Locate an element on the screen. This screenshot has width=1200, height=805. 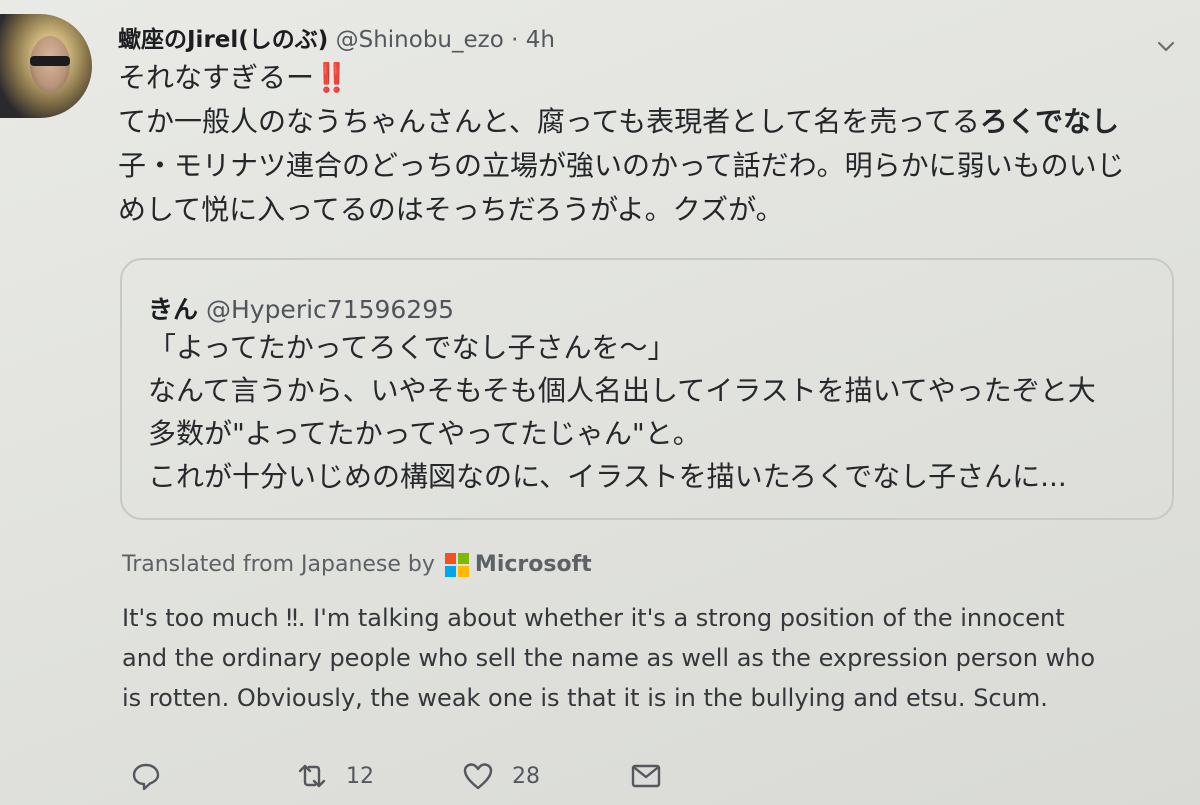
quoted-handle: @Hyperic71596295 is located at coordinates (330, 309).